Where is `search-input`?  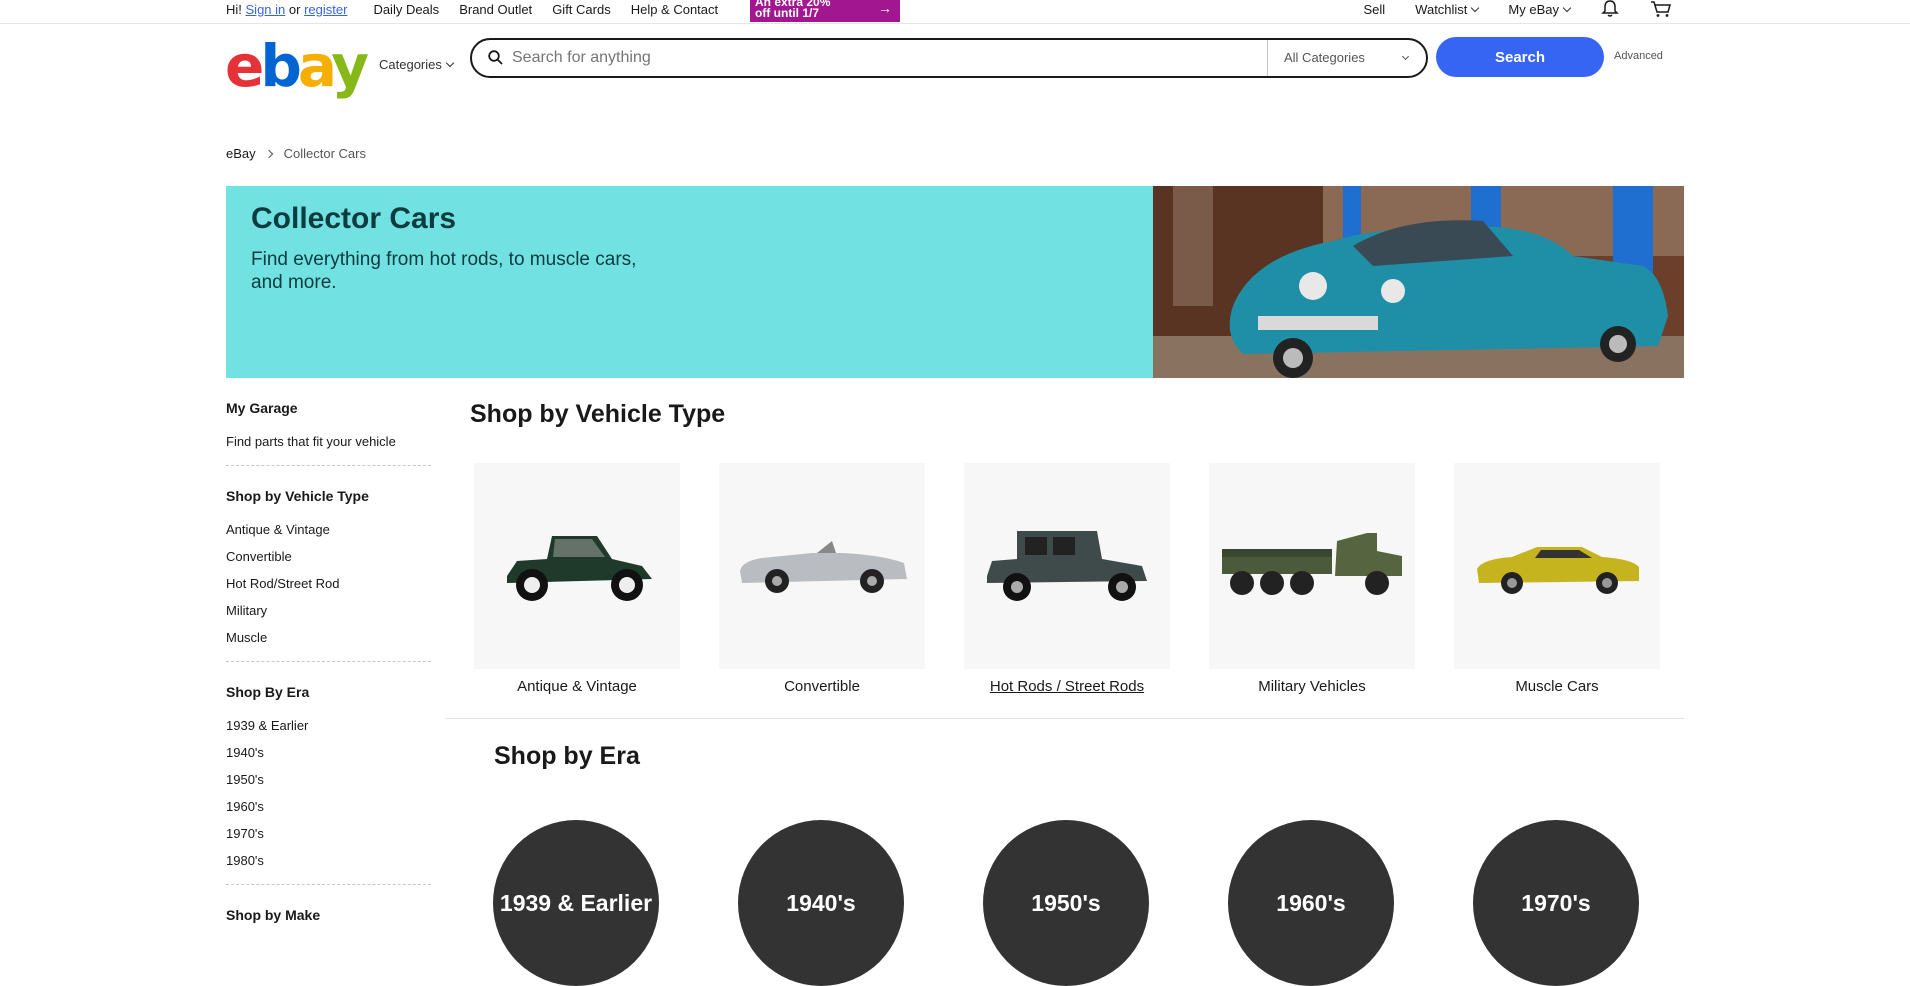
search-input is located at coordinates (862, 58).